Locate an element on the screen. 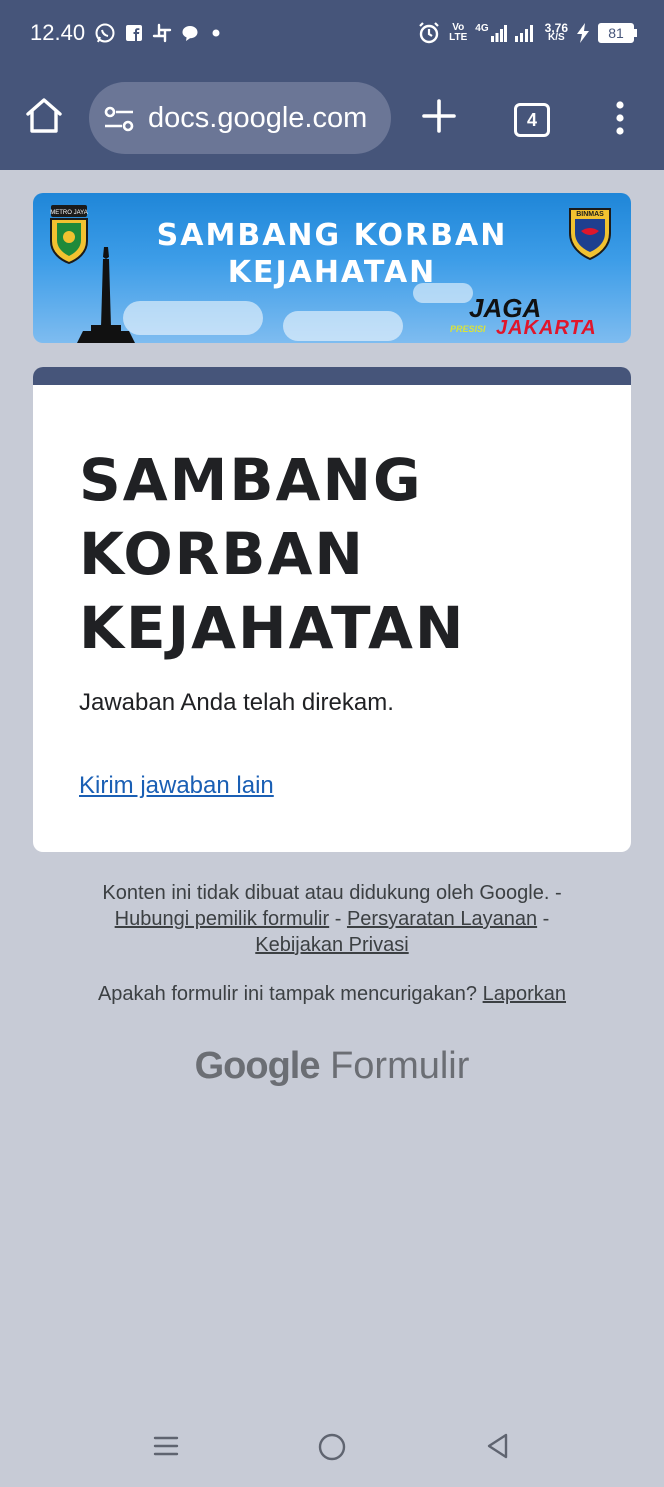 The image size is (664, 1487). browser-toolbar: docs.google.com 4 is located at coordinates (332, 118).